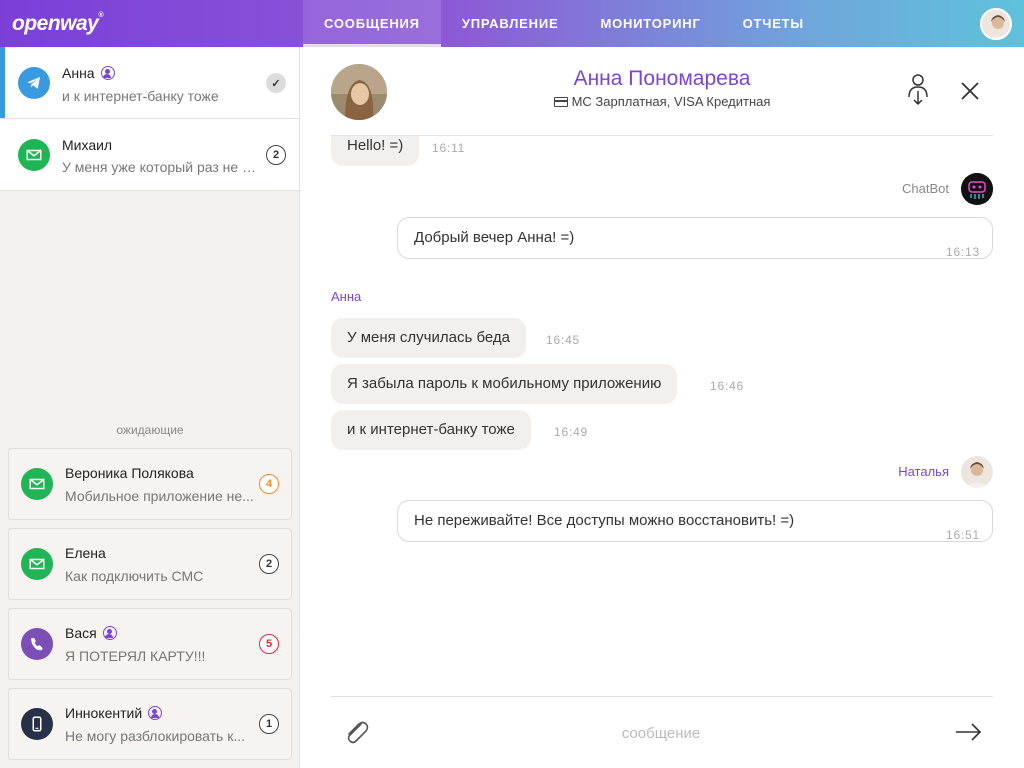 The image size is (1024, 768). What do you see at coordinates (149, 83) in the screenshot?
I see `conversation-item-anna: Анна и к интернет-банку тоже ✓` at bounding box center [149, 83].